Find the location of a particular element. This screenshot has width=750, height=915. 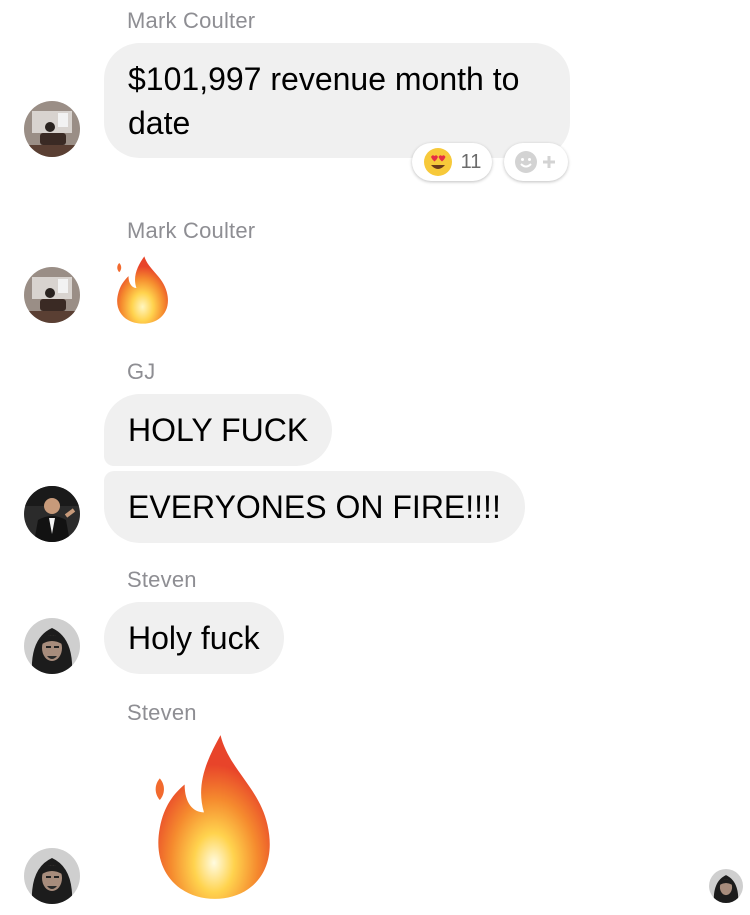

heart-eyes-icon is located at coordinates (437, 162).